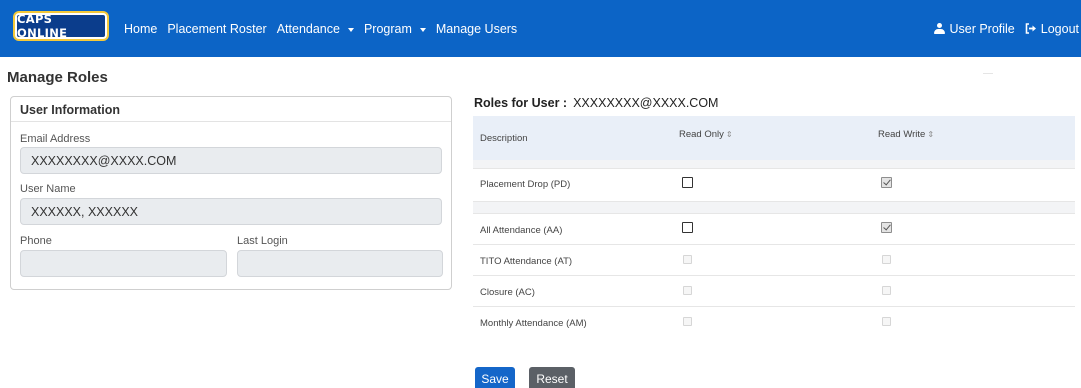 The image size is (1081, 388). Describe the element at coordinates (940, 28) in the screenshot. I see `user-icon` at that location.